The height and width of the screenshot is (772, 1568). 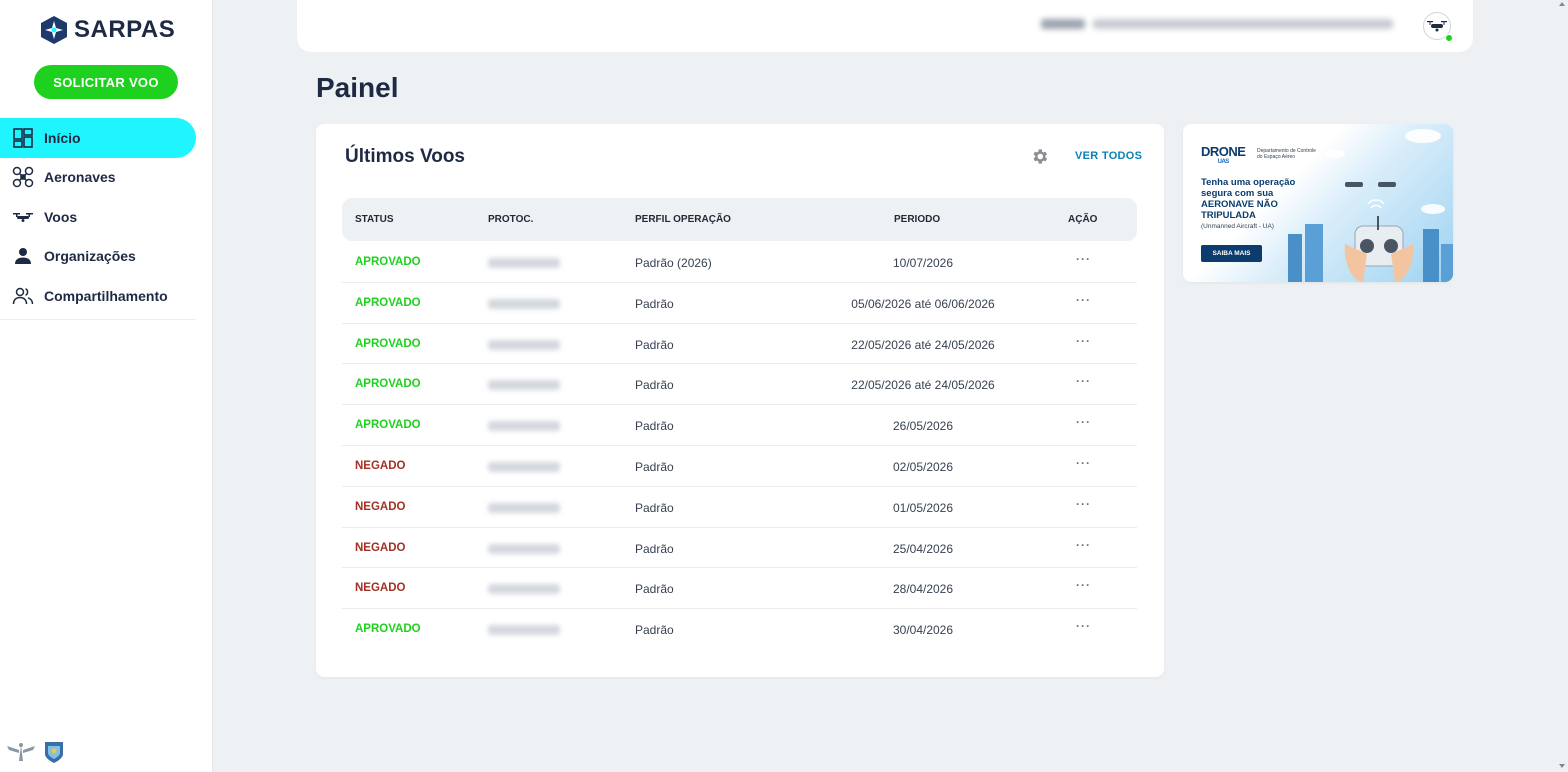 What do you see at coordinates (1223, 154) in the screenshot?
I see `banner-drone-logo: DRONE UAS` at bounding box center [1223, 154].